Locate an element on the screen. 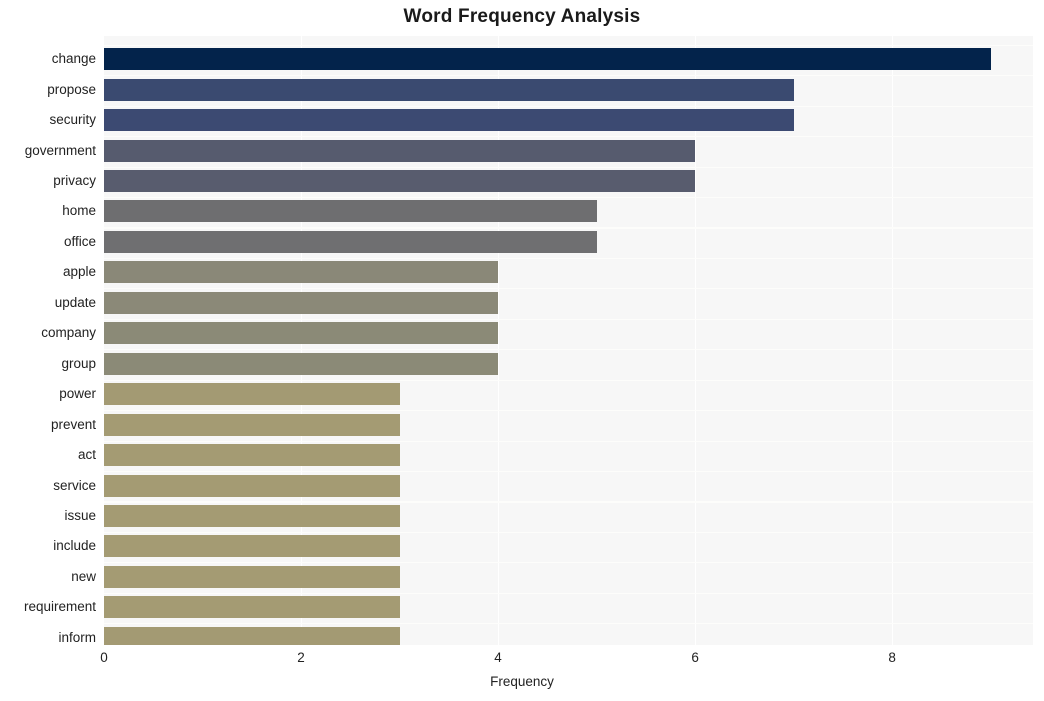  bar-apple is located at coordinates (301, 272).